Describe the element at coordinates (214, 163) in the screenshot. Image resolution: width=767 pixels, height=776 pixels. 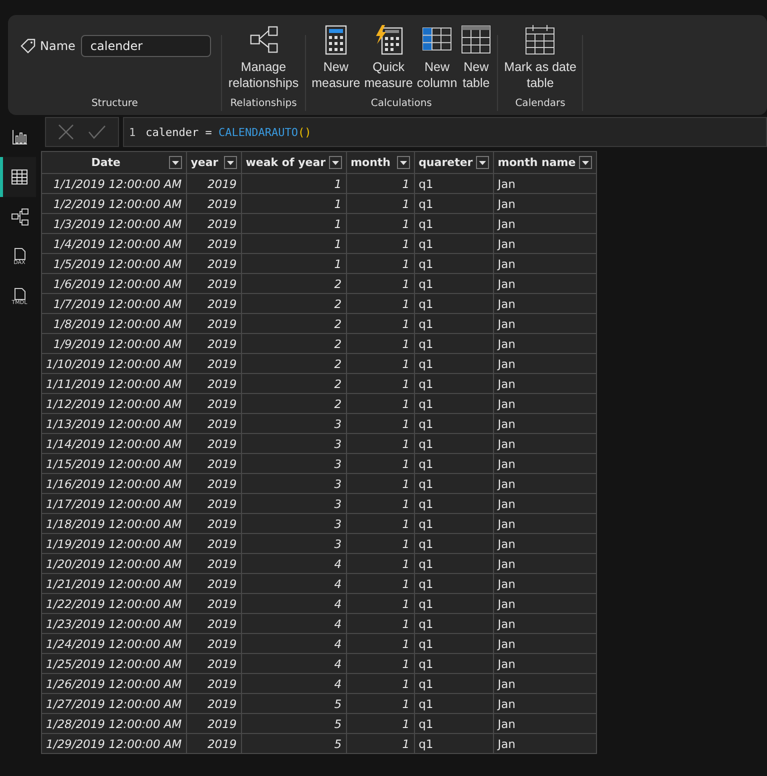
I see `column-header: year` at that location.